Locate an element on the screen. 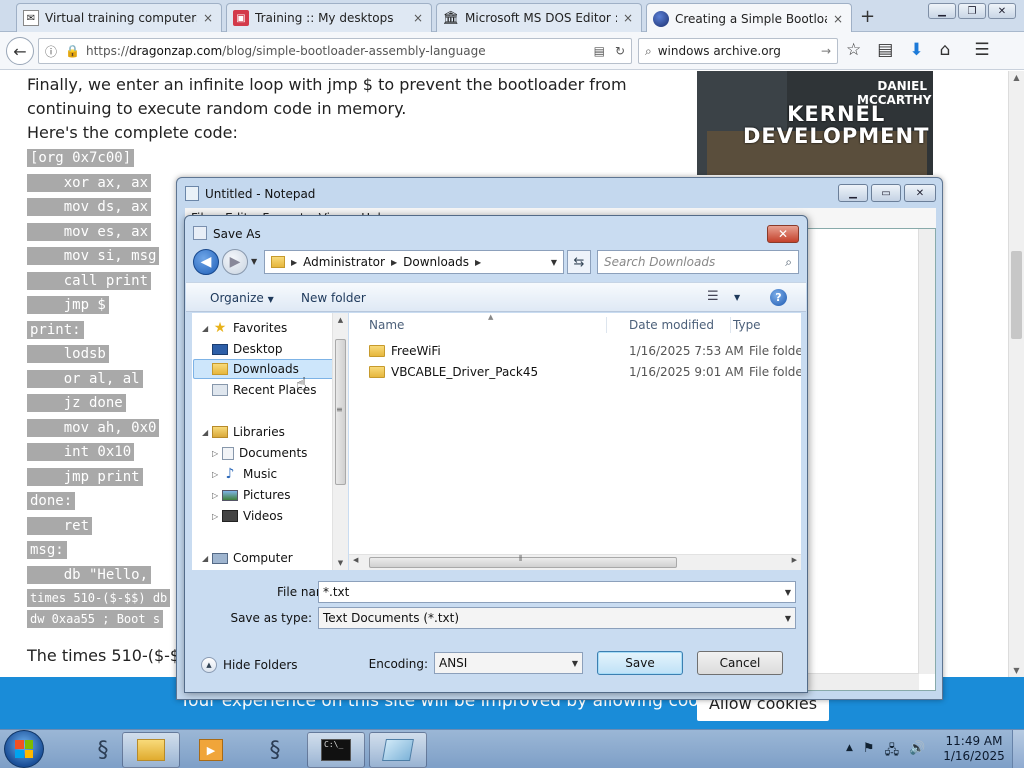 The image size is (1024, 768). reader-view-icon: ▤ is located at coordinates (599, 51).